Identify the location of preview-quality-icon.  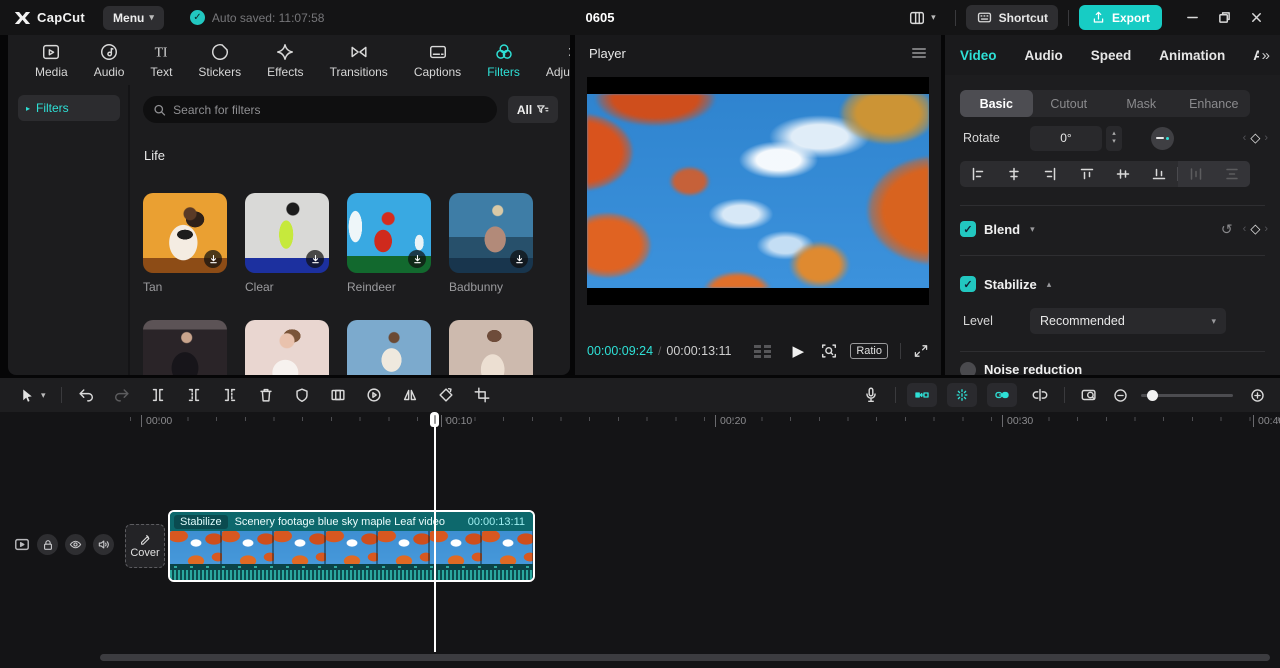
(762, 351).